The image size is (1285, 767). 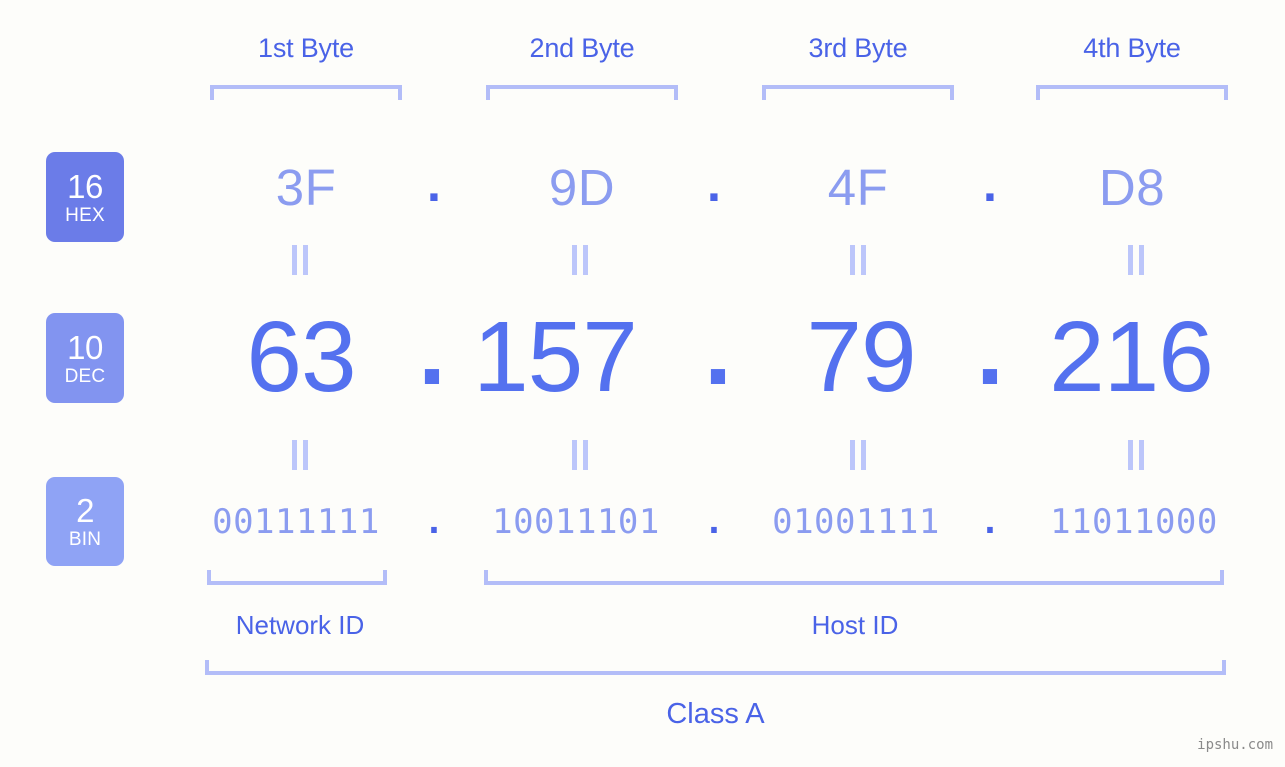 What do you see at coordinates (1235, 745) in the screenshot?
I see `site-watermark: ipshu.com` at bounding box center [1235, 745].